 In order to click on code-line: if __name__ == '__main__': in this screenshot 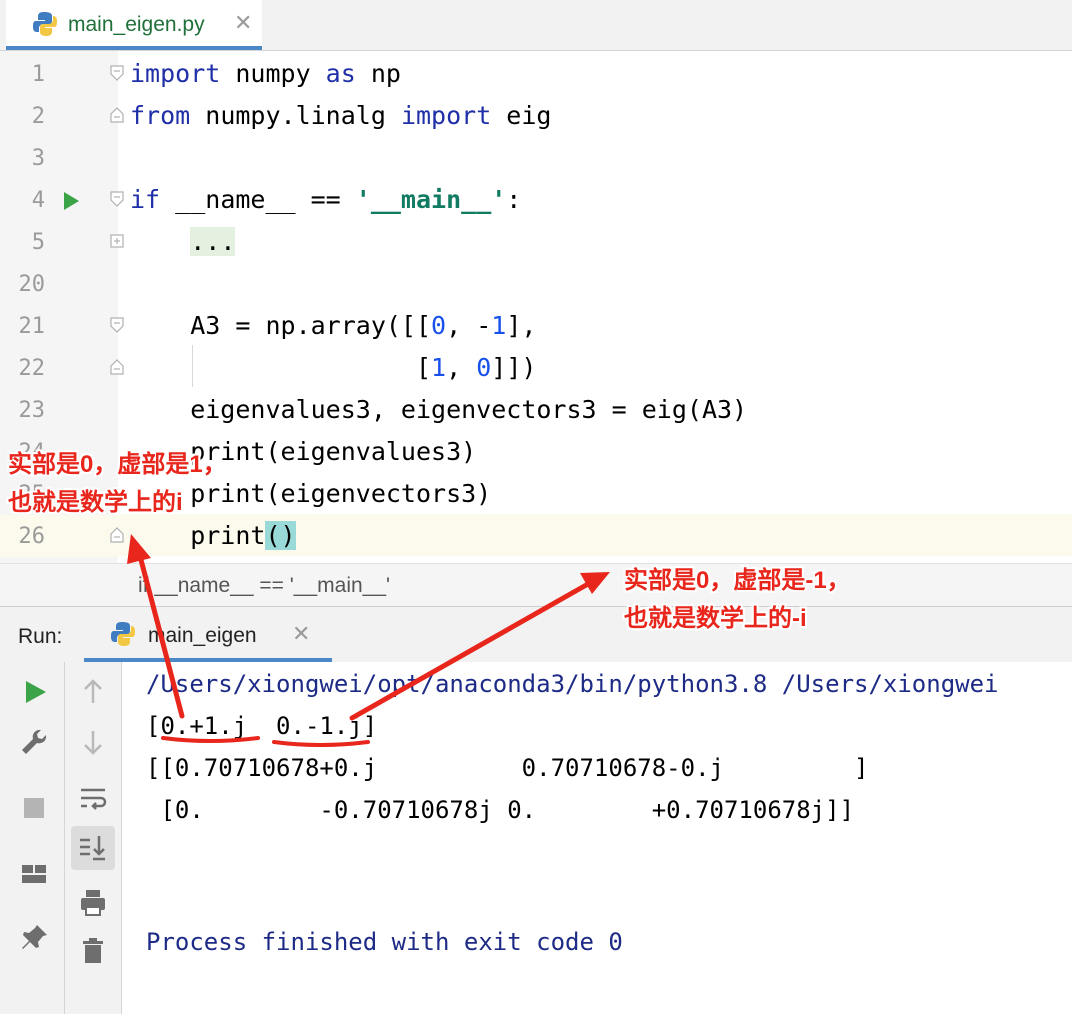, I will do `click(325, 200)`.